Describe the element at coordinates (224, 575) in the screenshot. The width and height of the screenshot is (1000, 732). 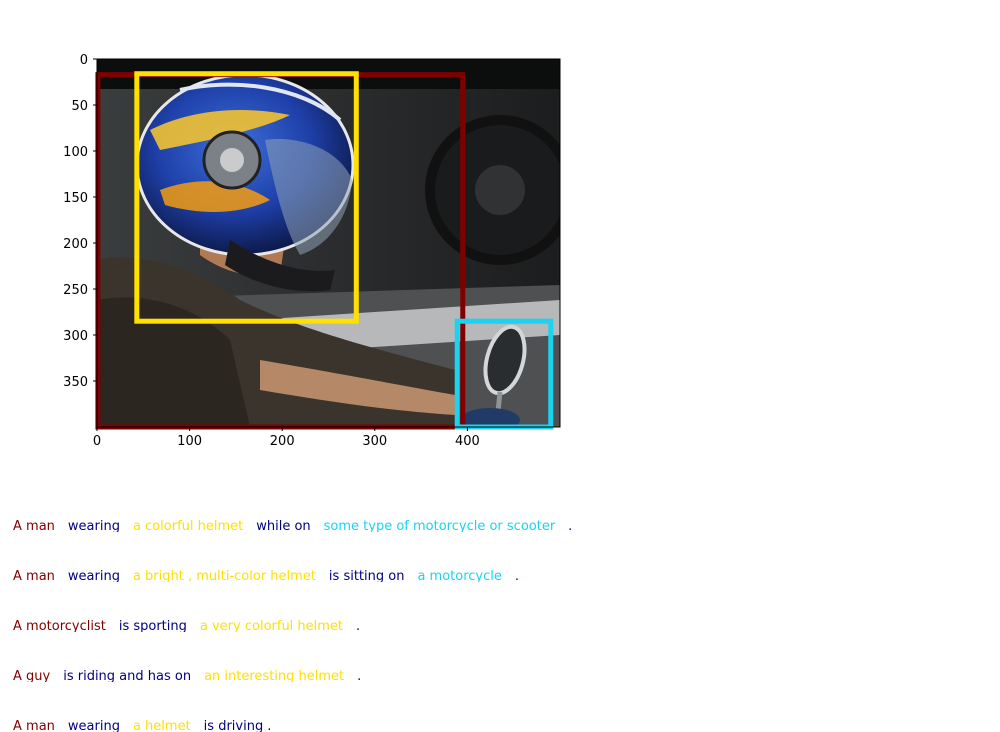
I see `caption-phrase-helmet: a bright , multi-color helmet` at that location.